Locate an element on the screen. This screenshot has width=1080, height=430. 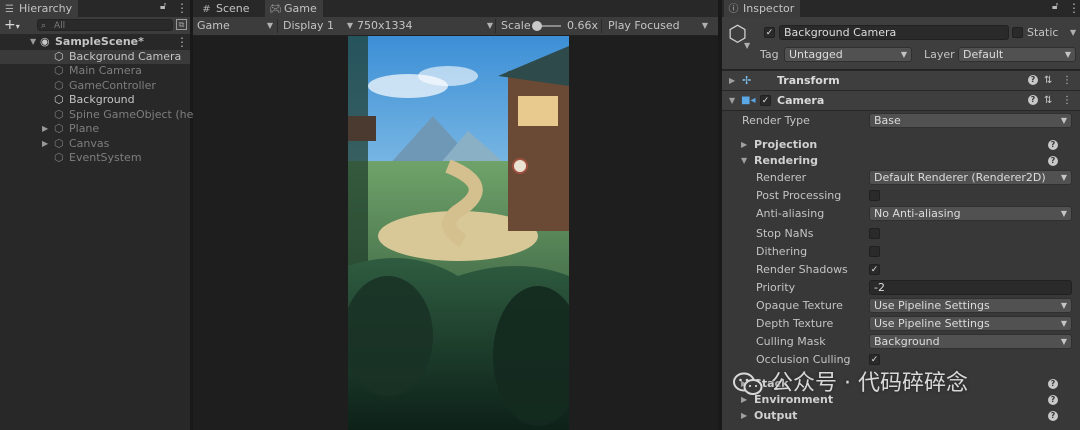
tab-hierarchy: ☰ Hierarchy is located at coordinates (39, 8).